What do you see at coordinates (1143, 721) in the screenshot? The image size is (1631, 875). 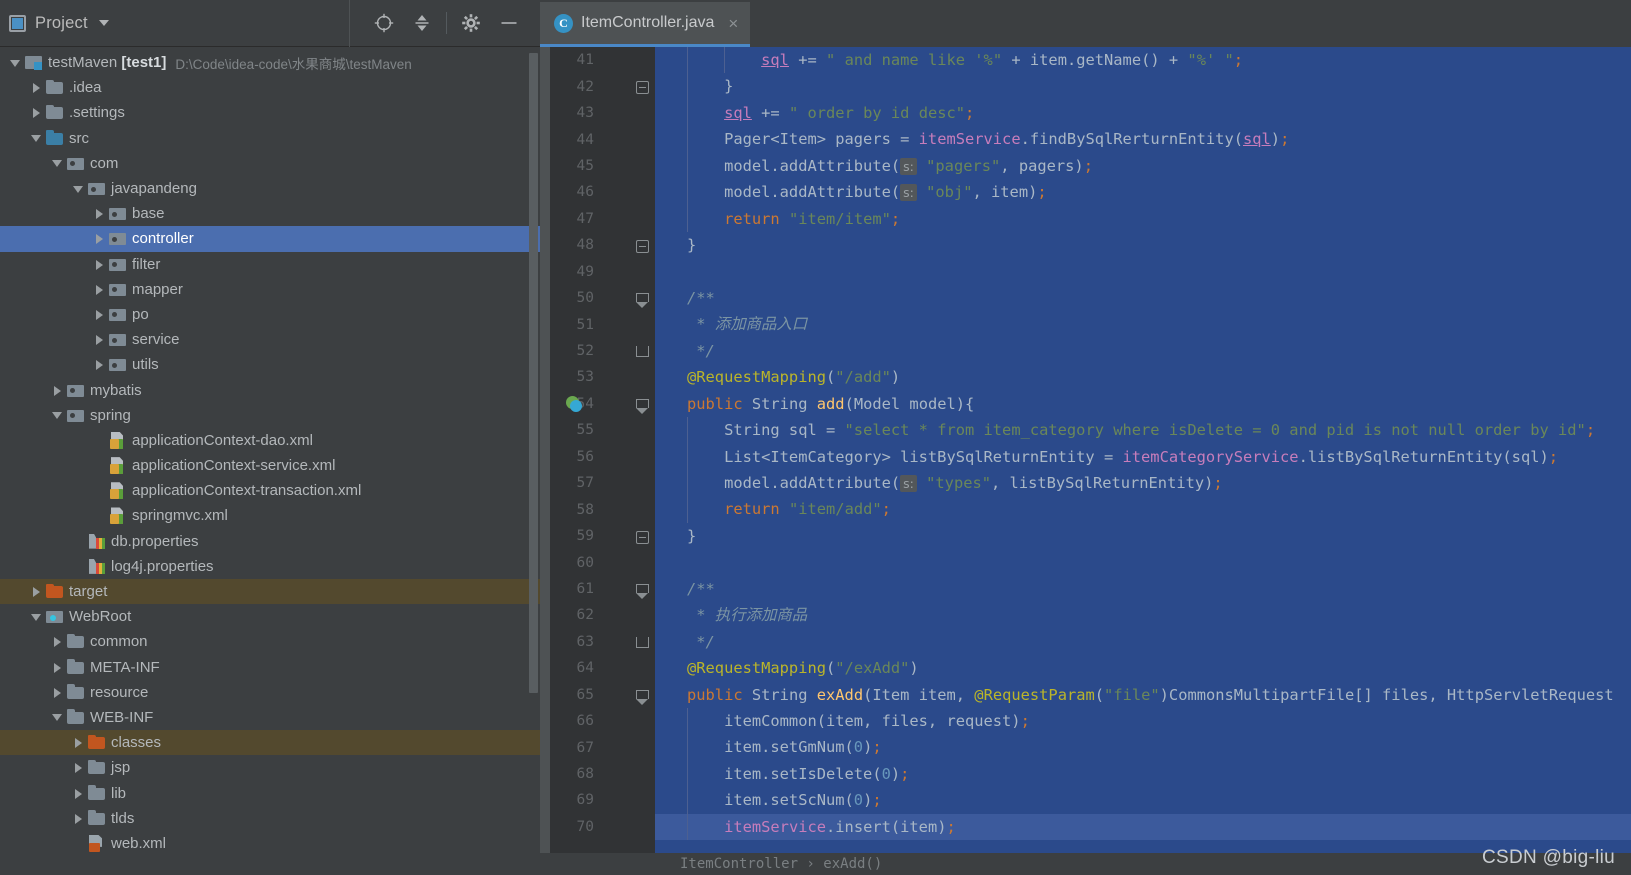 I see `code-line: itemCommon(item, files, request);` at bounding box center [1143, 721].